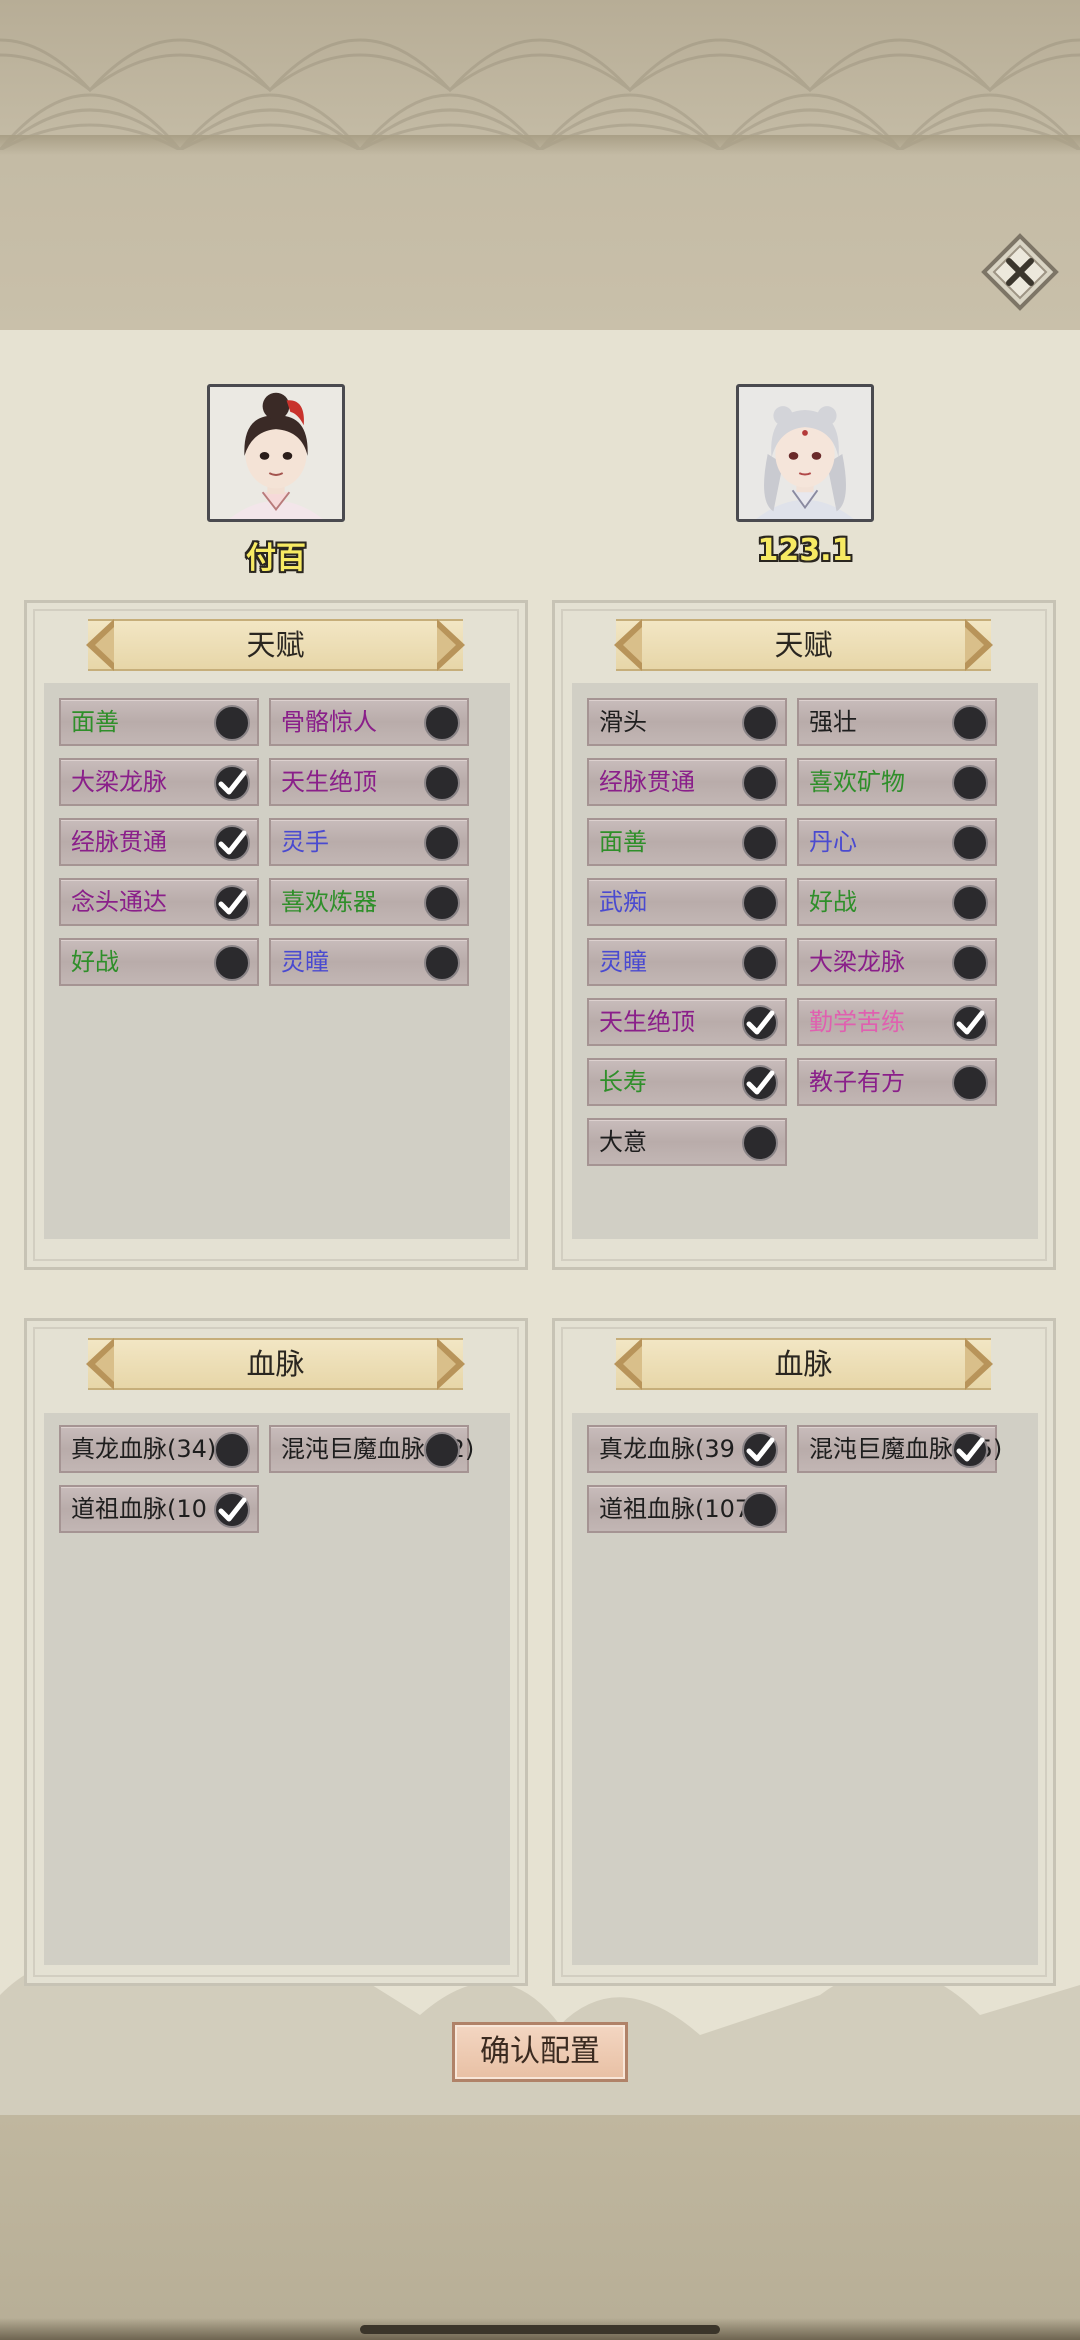  I want to click on talent-chip: 灵手, so click(369, 842).